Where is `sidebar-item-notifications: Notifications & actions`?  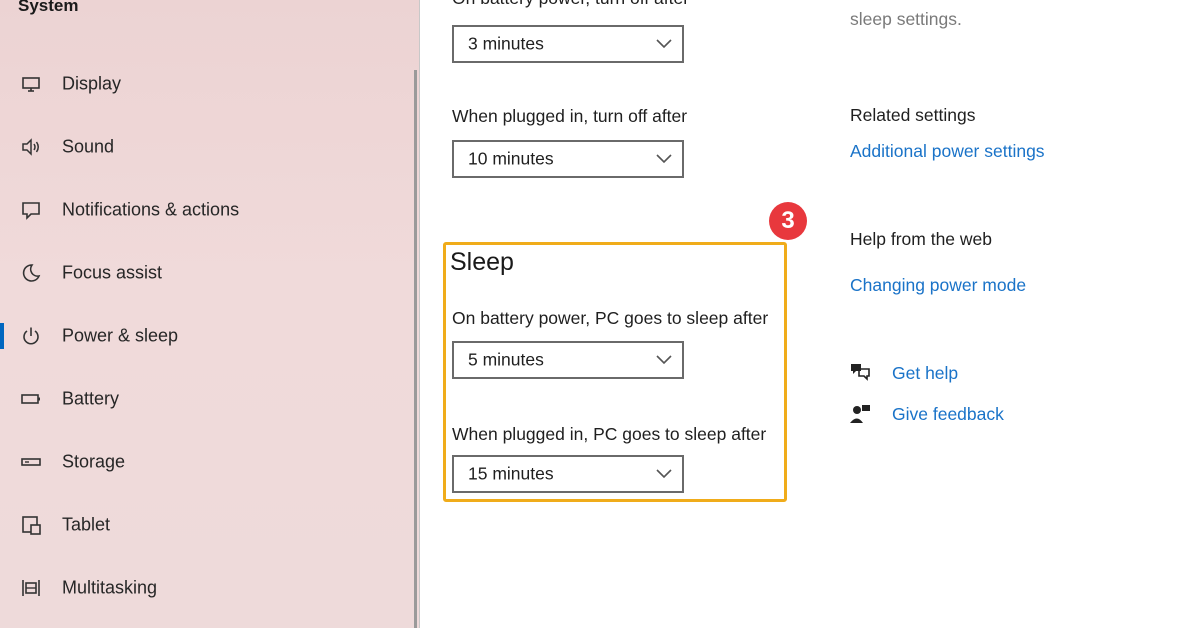 sidebar-item-notifications: Notifications & actions is located at coordinates (205, 210).